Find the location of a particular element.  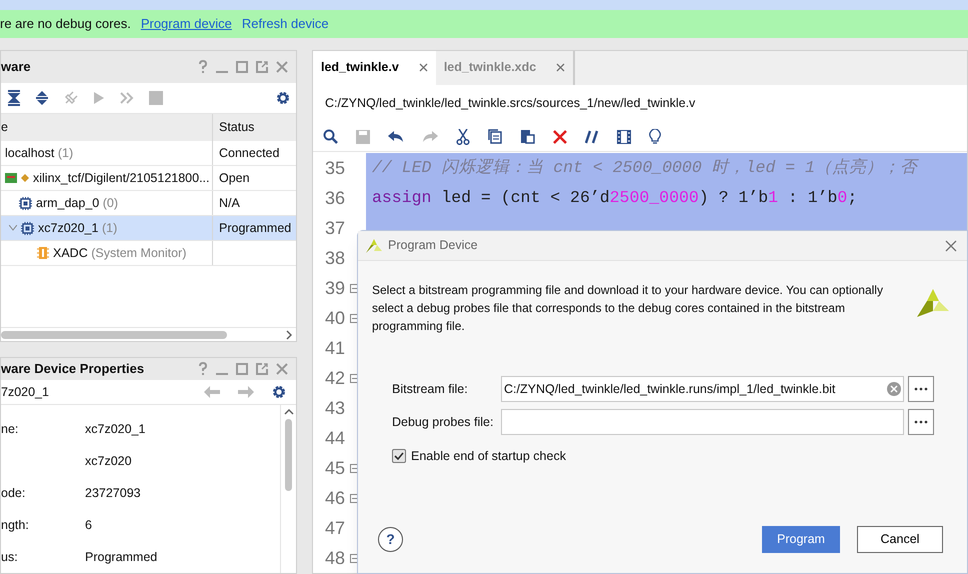

property-value: Programmed is located at coordinates (121, 557).